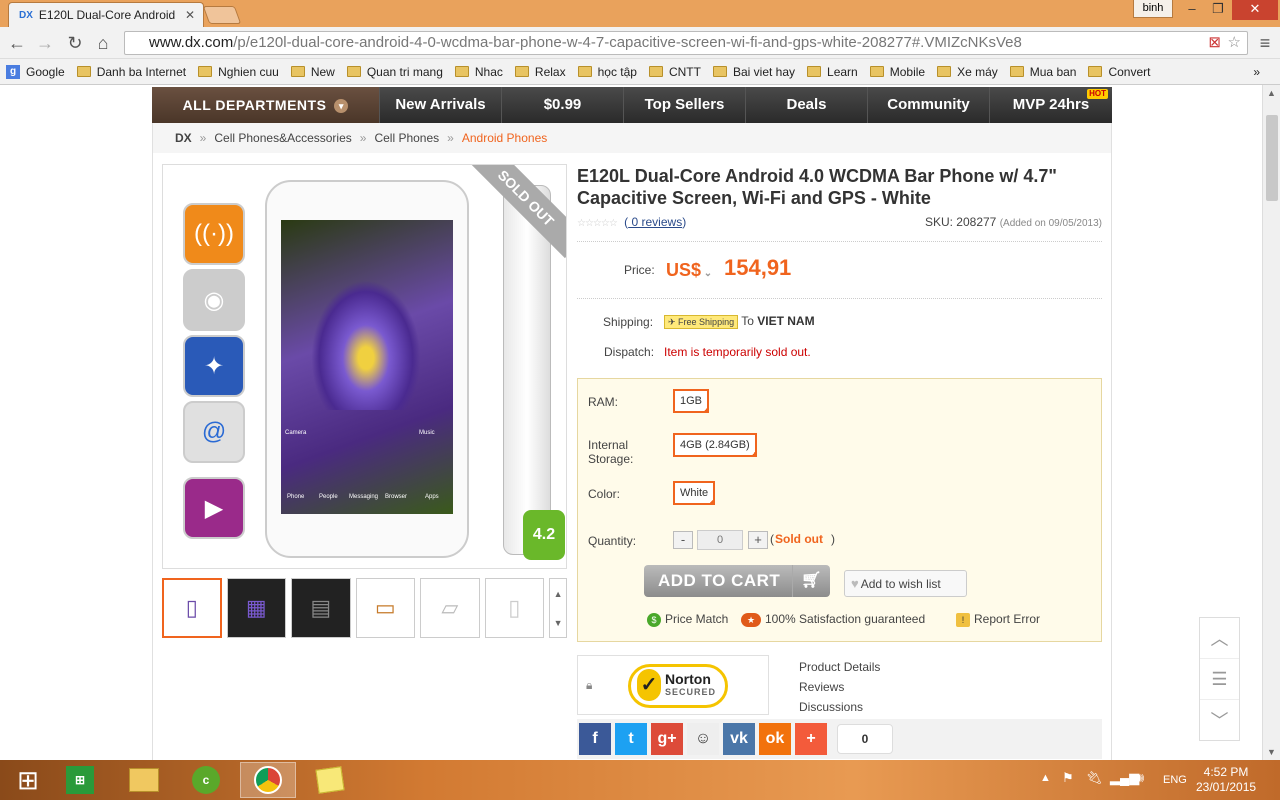 The image size is (1280, 800). Describe the element at coordinates (321, 608) in the screenshot. I see `thumbnail: ▤` at that location.